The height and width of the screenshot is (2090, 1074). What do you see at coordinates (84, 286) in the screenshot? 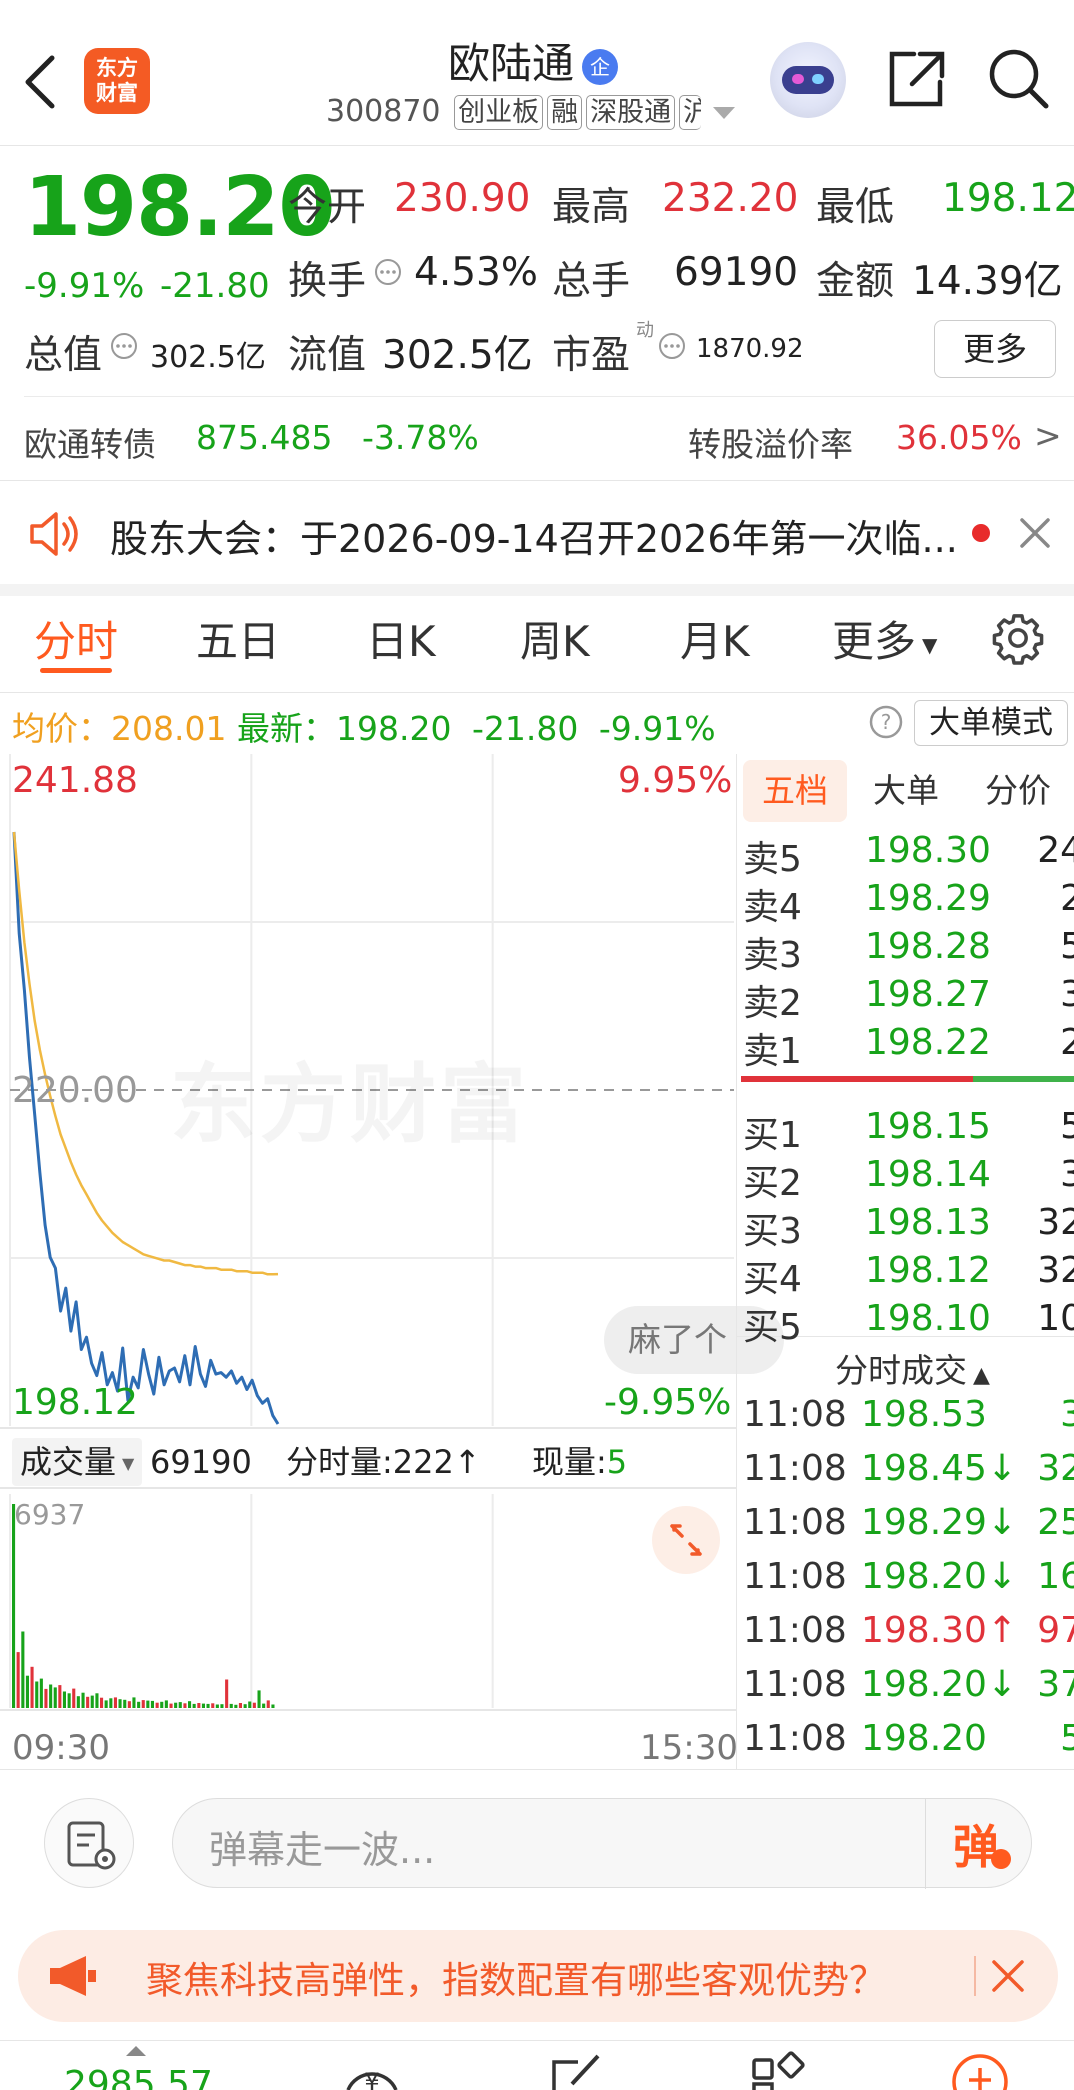
I see `change-pct: -9.91%` at bounding box center [84, 286].